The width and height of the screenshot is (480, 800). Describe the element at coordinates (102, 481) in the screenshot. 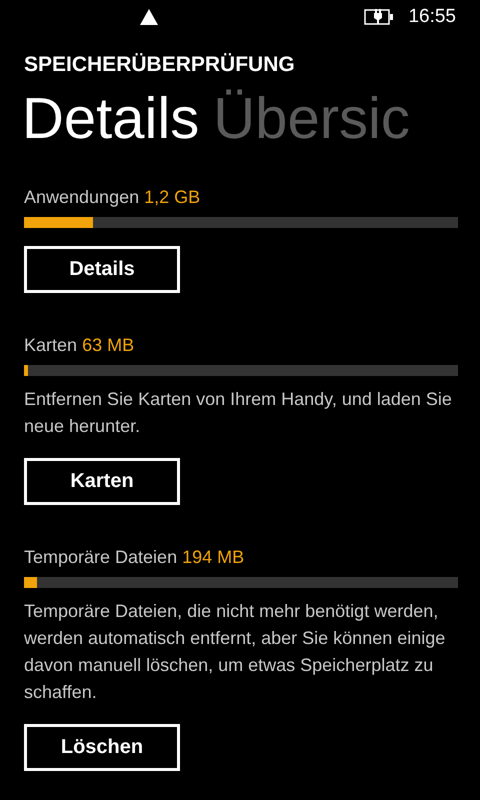

I see `action-button: Karten` at that location.